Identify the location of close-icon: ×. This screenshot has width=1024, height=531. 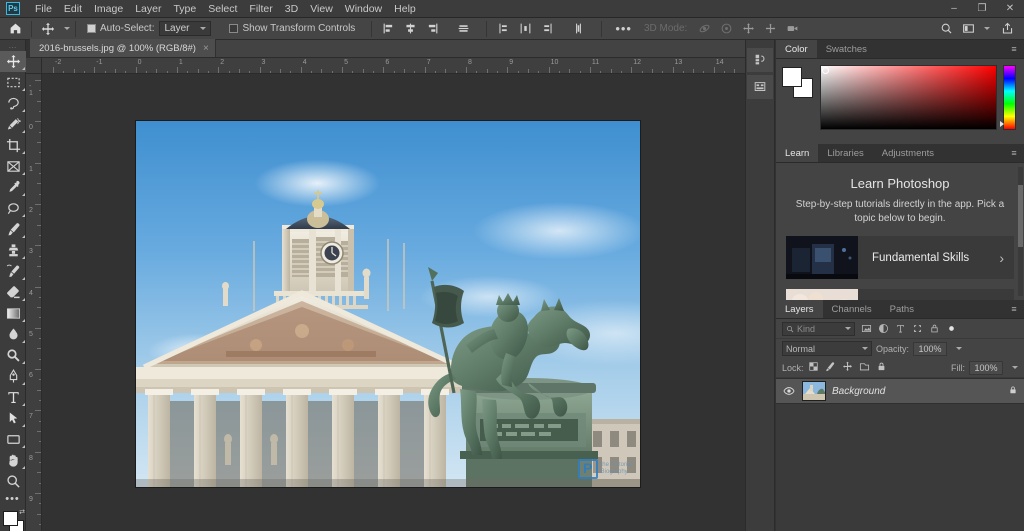
(206, 48).